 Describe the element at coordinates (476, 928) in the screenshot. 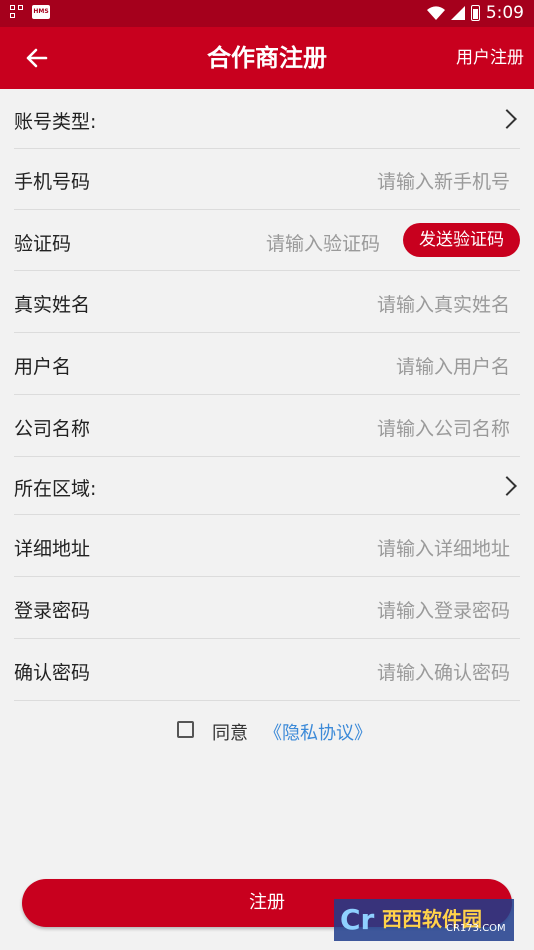

I see `watermark-site: CR173.COM` at that location.